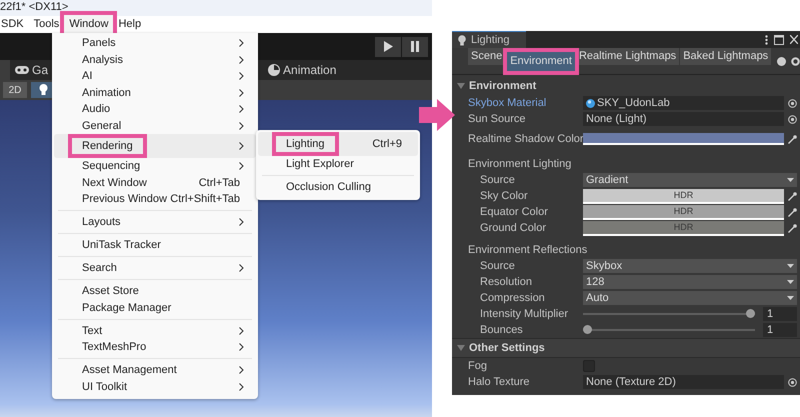 This screenshot has width=800, height=417. Describe the element at coordinates (155, 60) in the screenshot. I see `menu-item: Analysis` at that location.